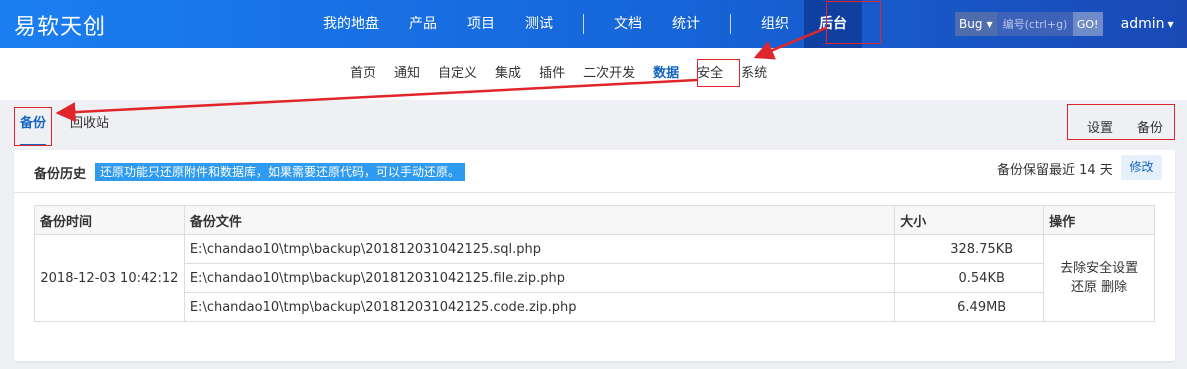 The image size is (1187, 369). What do you see at coordinates (594, 126) in the screenshot?
I see `page-tabs: 备份 回收站 设置 备份` at bounding box center [594, 126].